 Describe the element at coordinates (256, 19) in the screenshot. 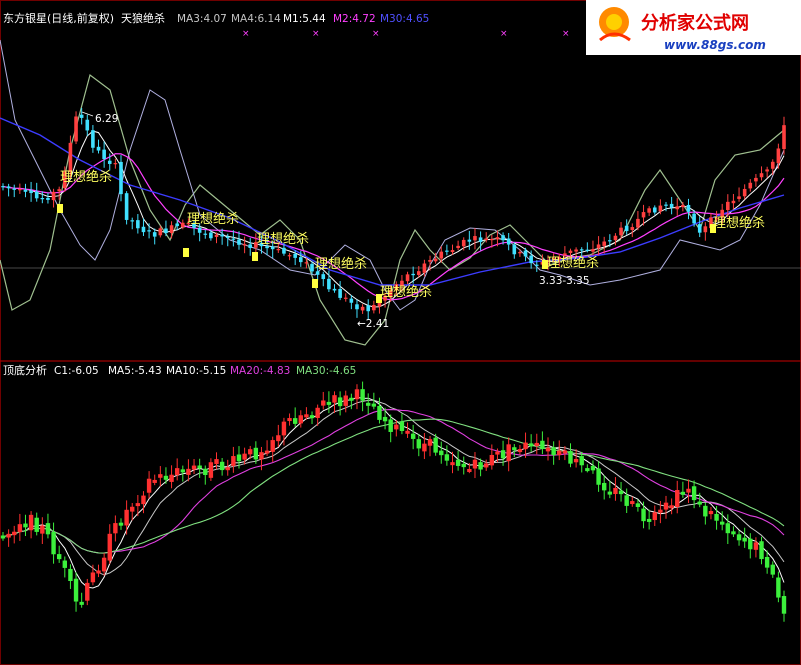

I see `ma4-value: MA4:6.14` at that location.